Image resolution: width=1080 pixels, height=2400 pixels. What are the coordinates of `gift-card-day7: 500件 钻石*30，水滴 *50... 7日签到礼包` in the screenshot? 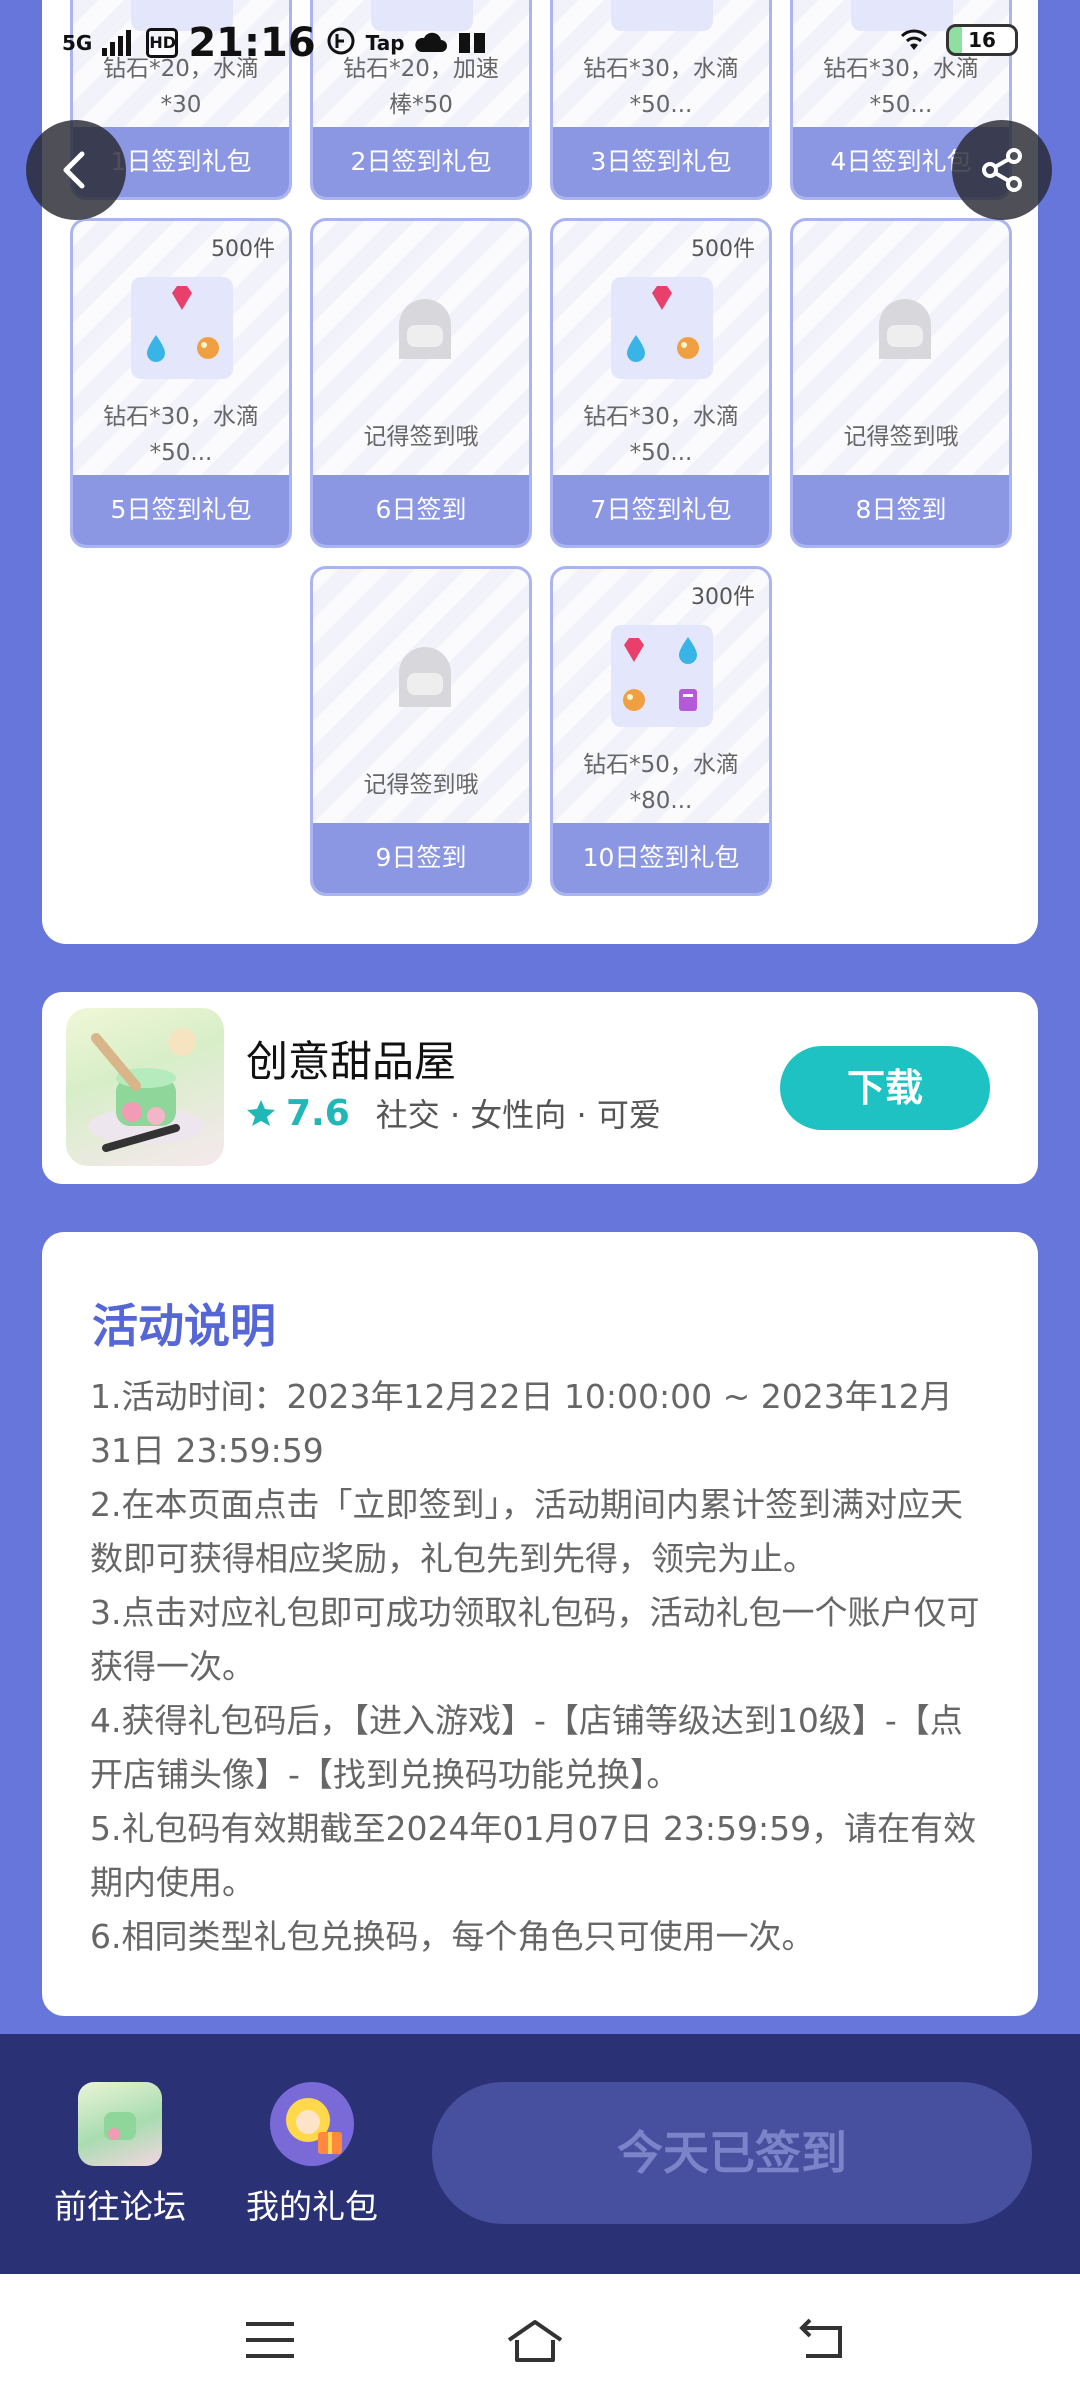 It's located at (661, 383).